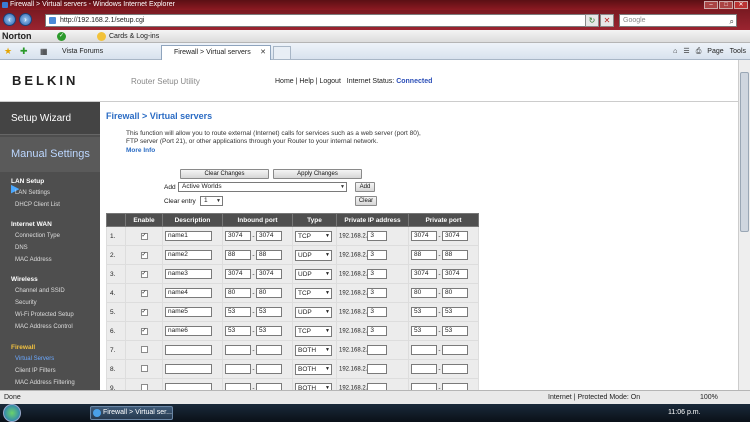 This screenshot has width=750, height=422. What do you see at coordinates (140, 150) in the screenshot?
I see `more-info-link: More Info` at bounding box center [140, 150].